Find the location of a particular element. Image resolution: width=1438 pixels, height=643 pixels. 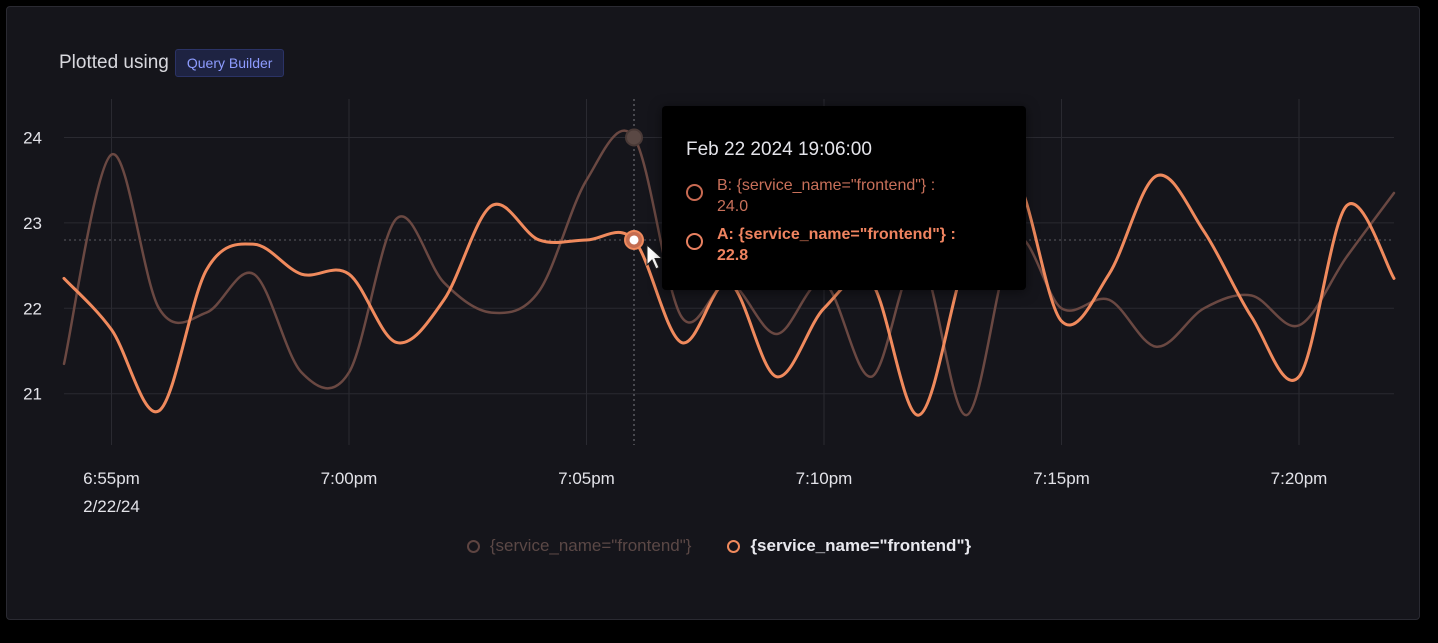

legend-series-a-label: {service_name="frontend"} is located at coordinates (861, 545).